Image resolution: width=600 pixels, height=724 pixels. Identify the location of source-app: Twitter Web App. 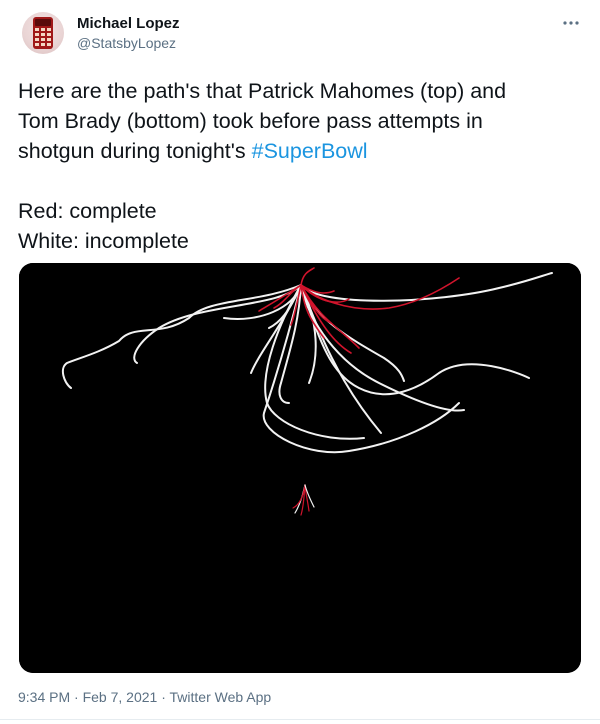
(221, 697).